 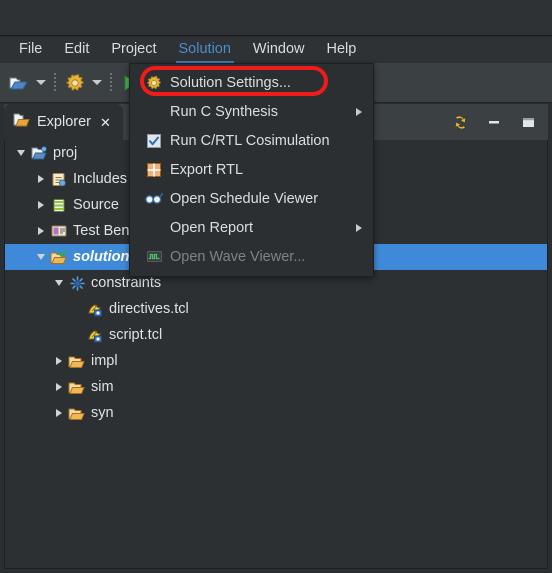 What do you see at coordinates (105, 122) in the screenshot?
I see `close-icon: ✕` at bounding box center [105, 122].